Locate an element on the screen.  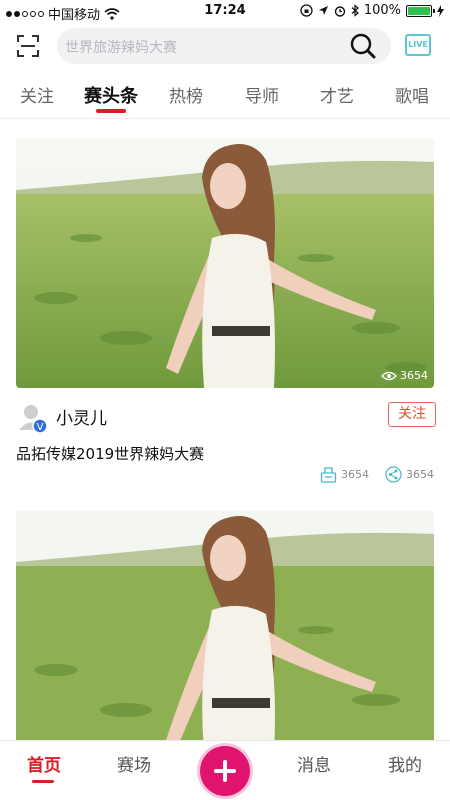
status-bar: 中国移动 17:24 100% is located at coordinates (225, 11).